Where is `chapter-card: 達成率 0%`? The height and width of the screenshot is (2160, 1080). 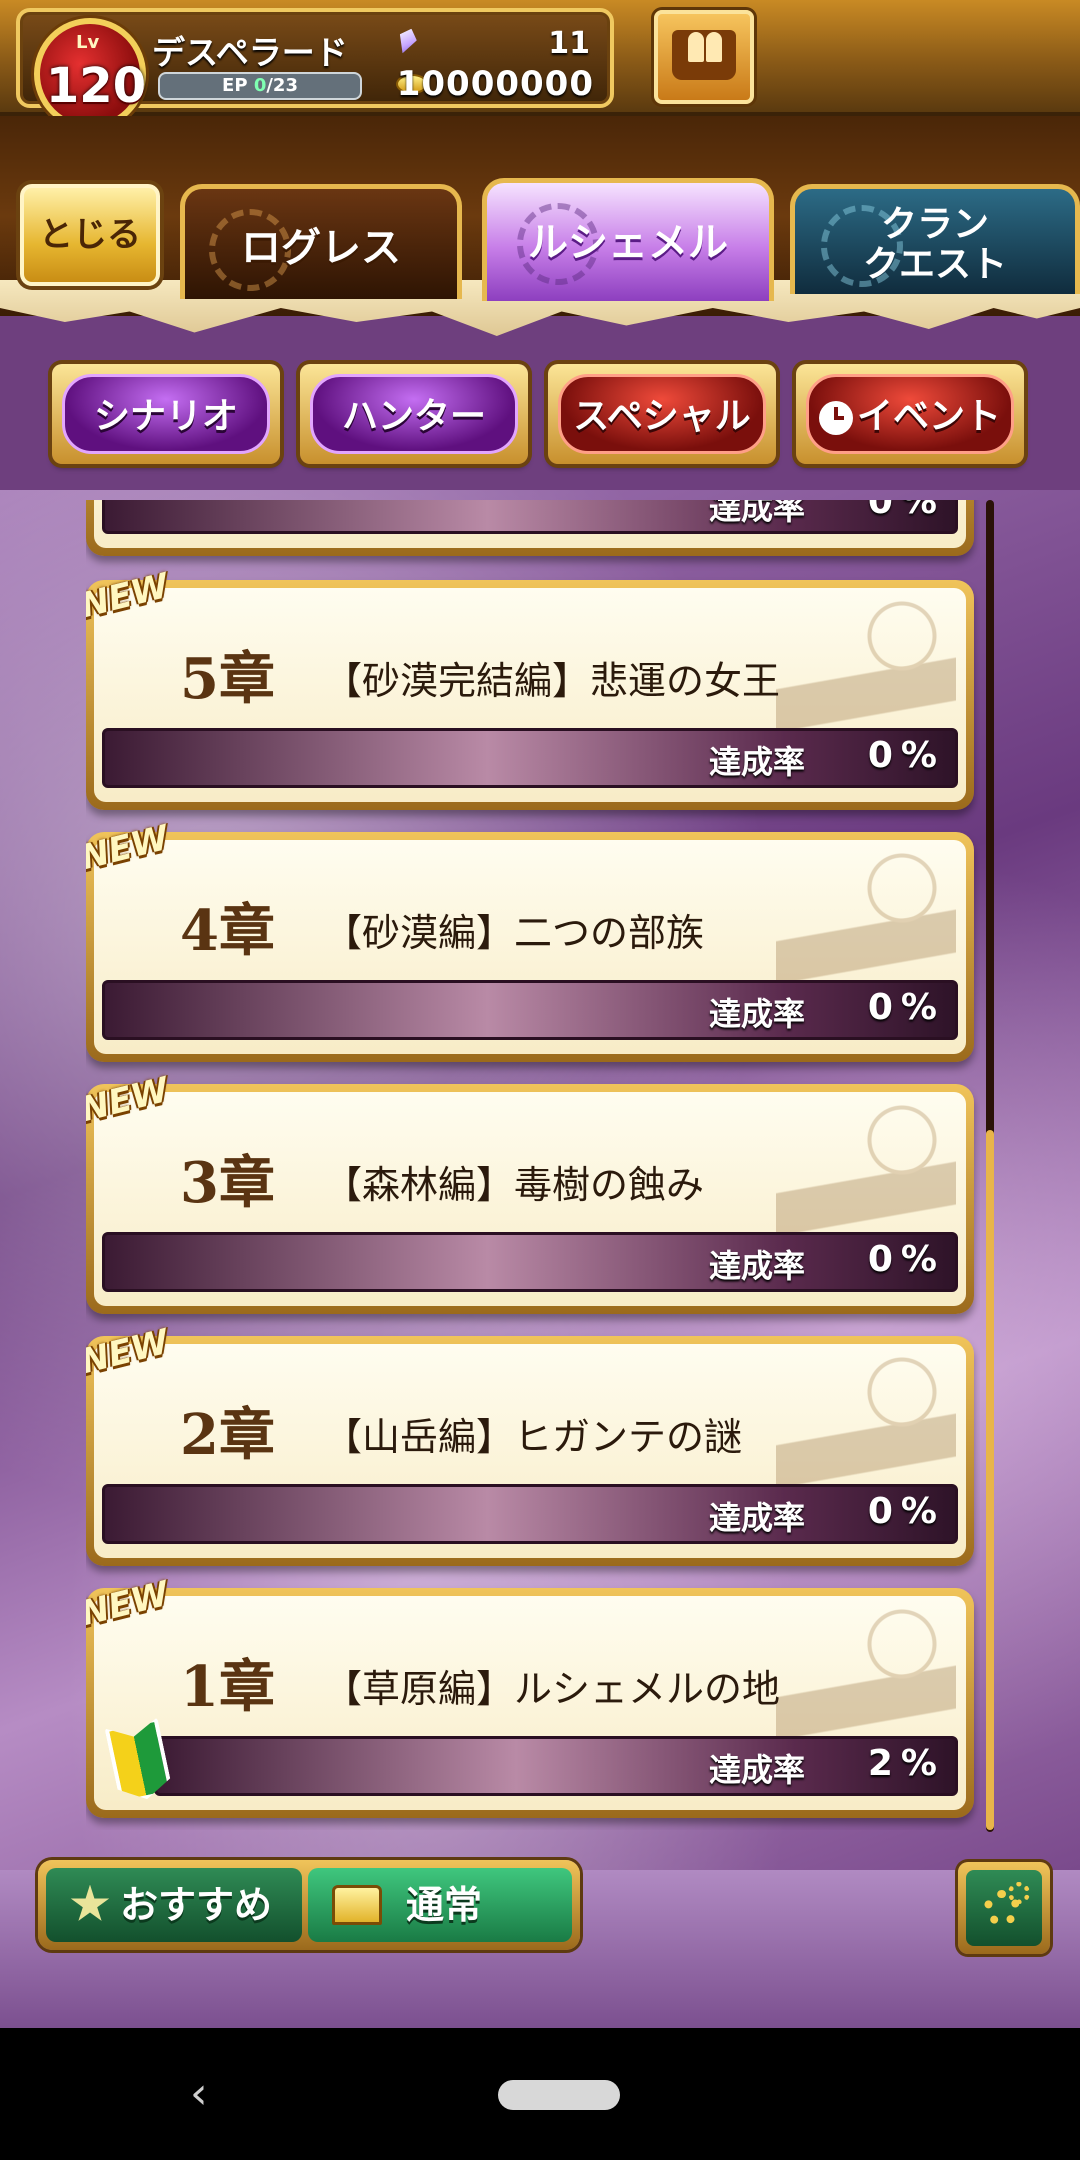
chapter-card: 達成率 0% is located at coordinates (530, 528).